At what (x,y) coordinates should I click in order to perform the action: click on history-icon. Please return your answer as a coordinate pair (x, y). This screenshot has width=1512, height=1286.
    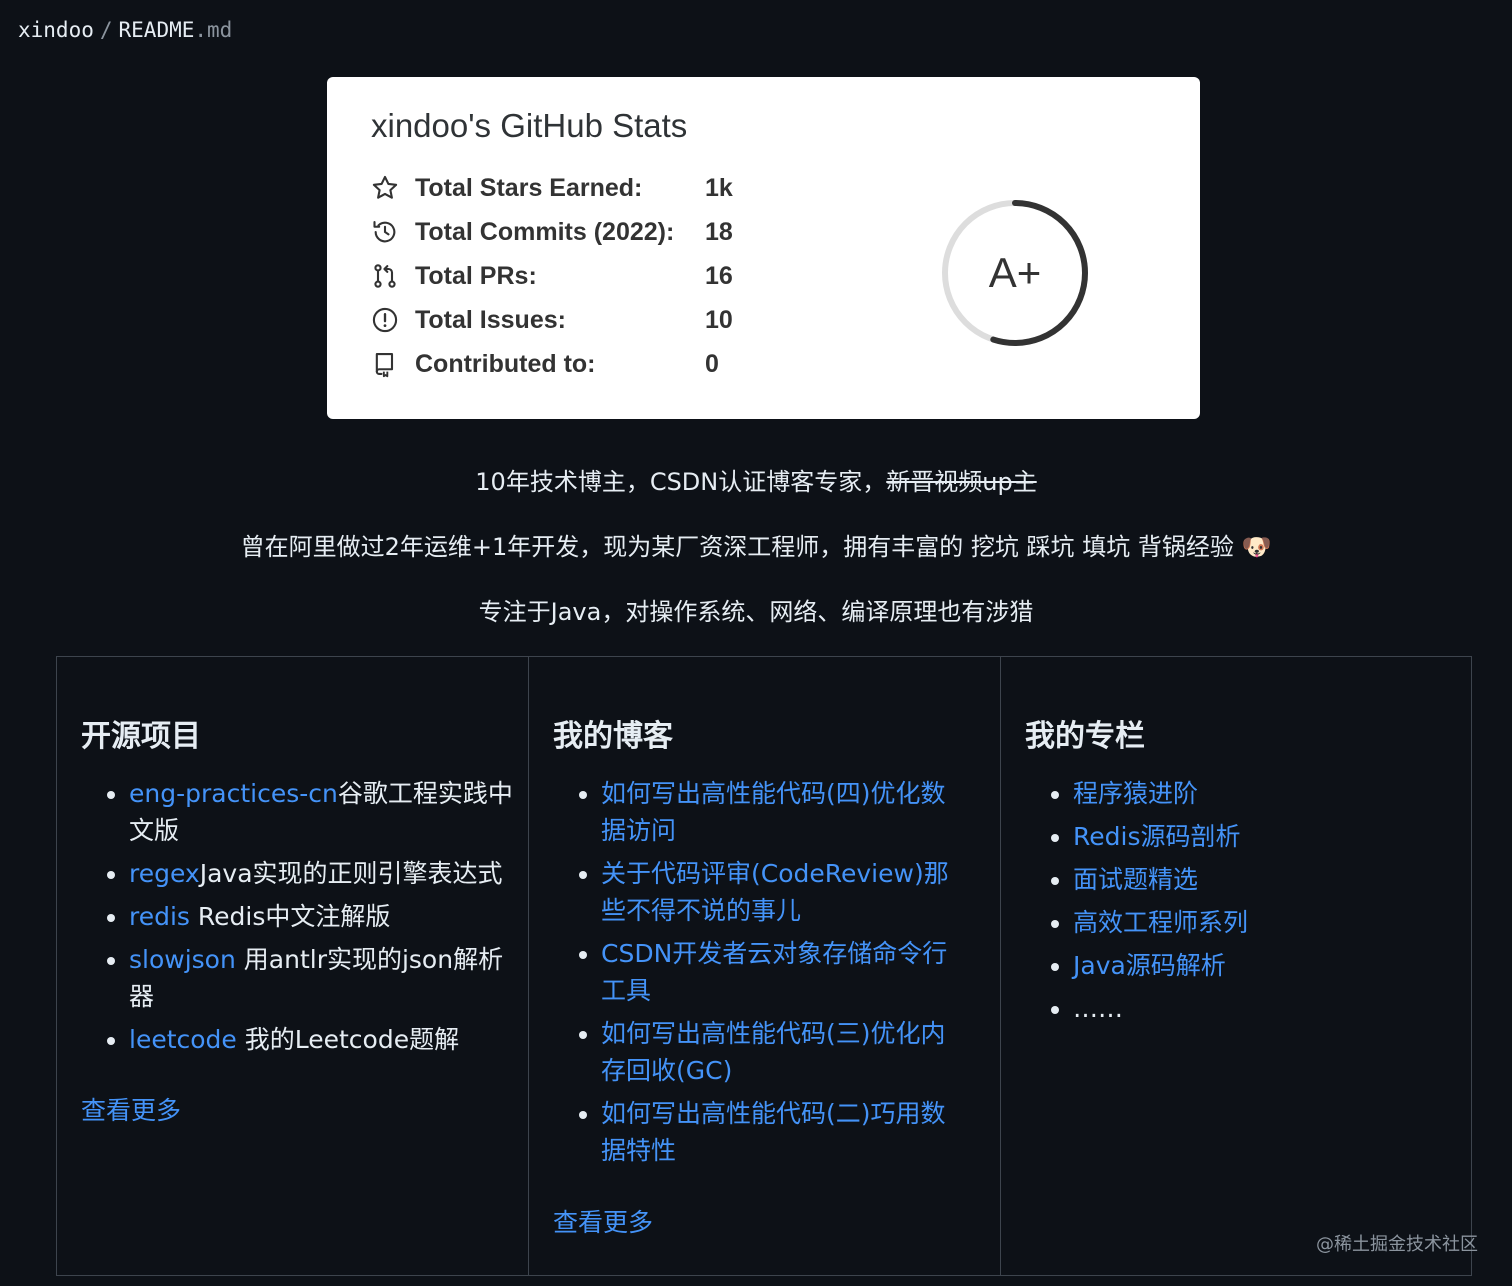
    Looking at the image, I should click on (385, 232).